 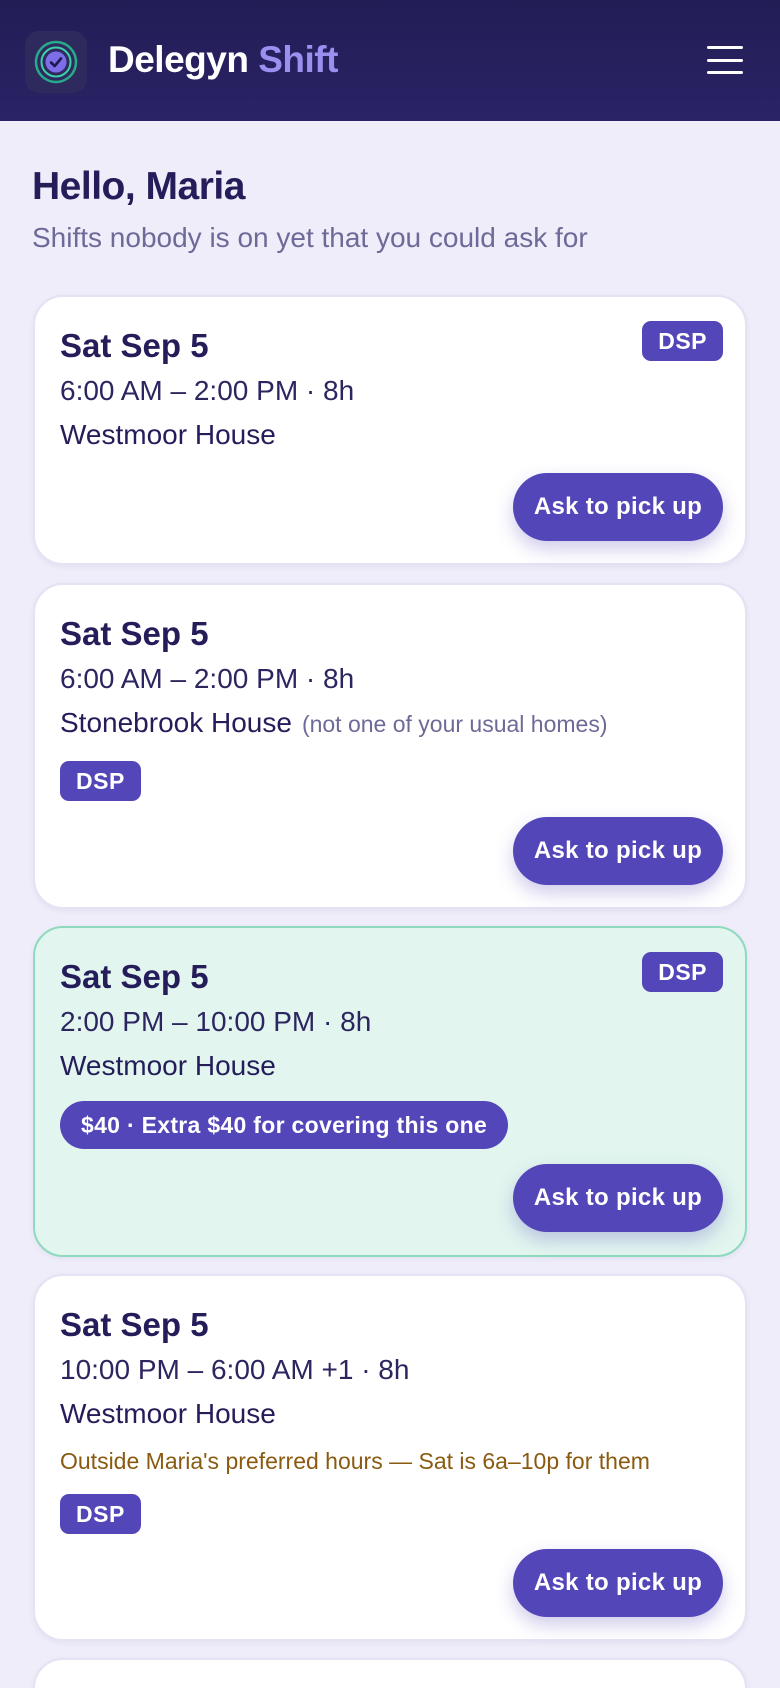 What do you see at coordinates (176, 722) in the screenshot?
I see `location-name: Stonebrook House` at bounding box center [176, 722].